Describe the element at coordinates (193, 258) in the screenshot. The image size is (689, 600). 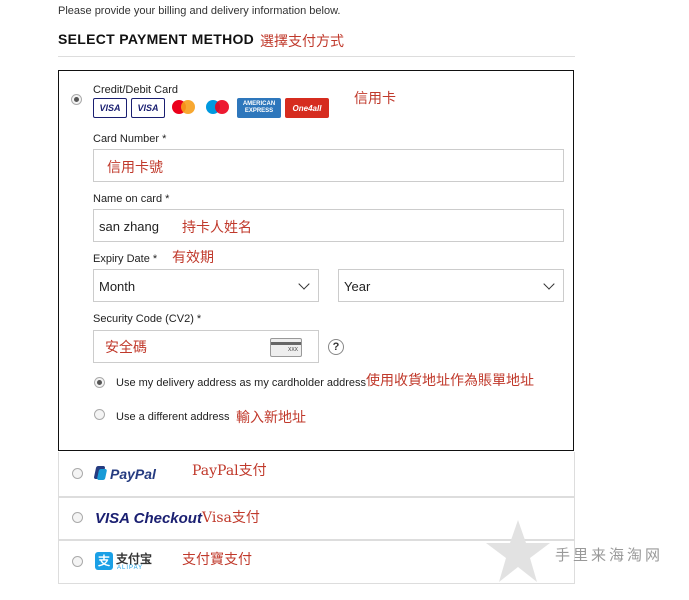
I see `expiry-annotation: 有效期` at that location.